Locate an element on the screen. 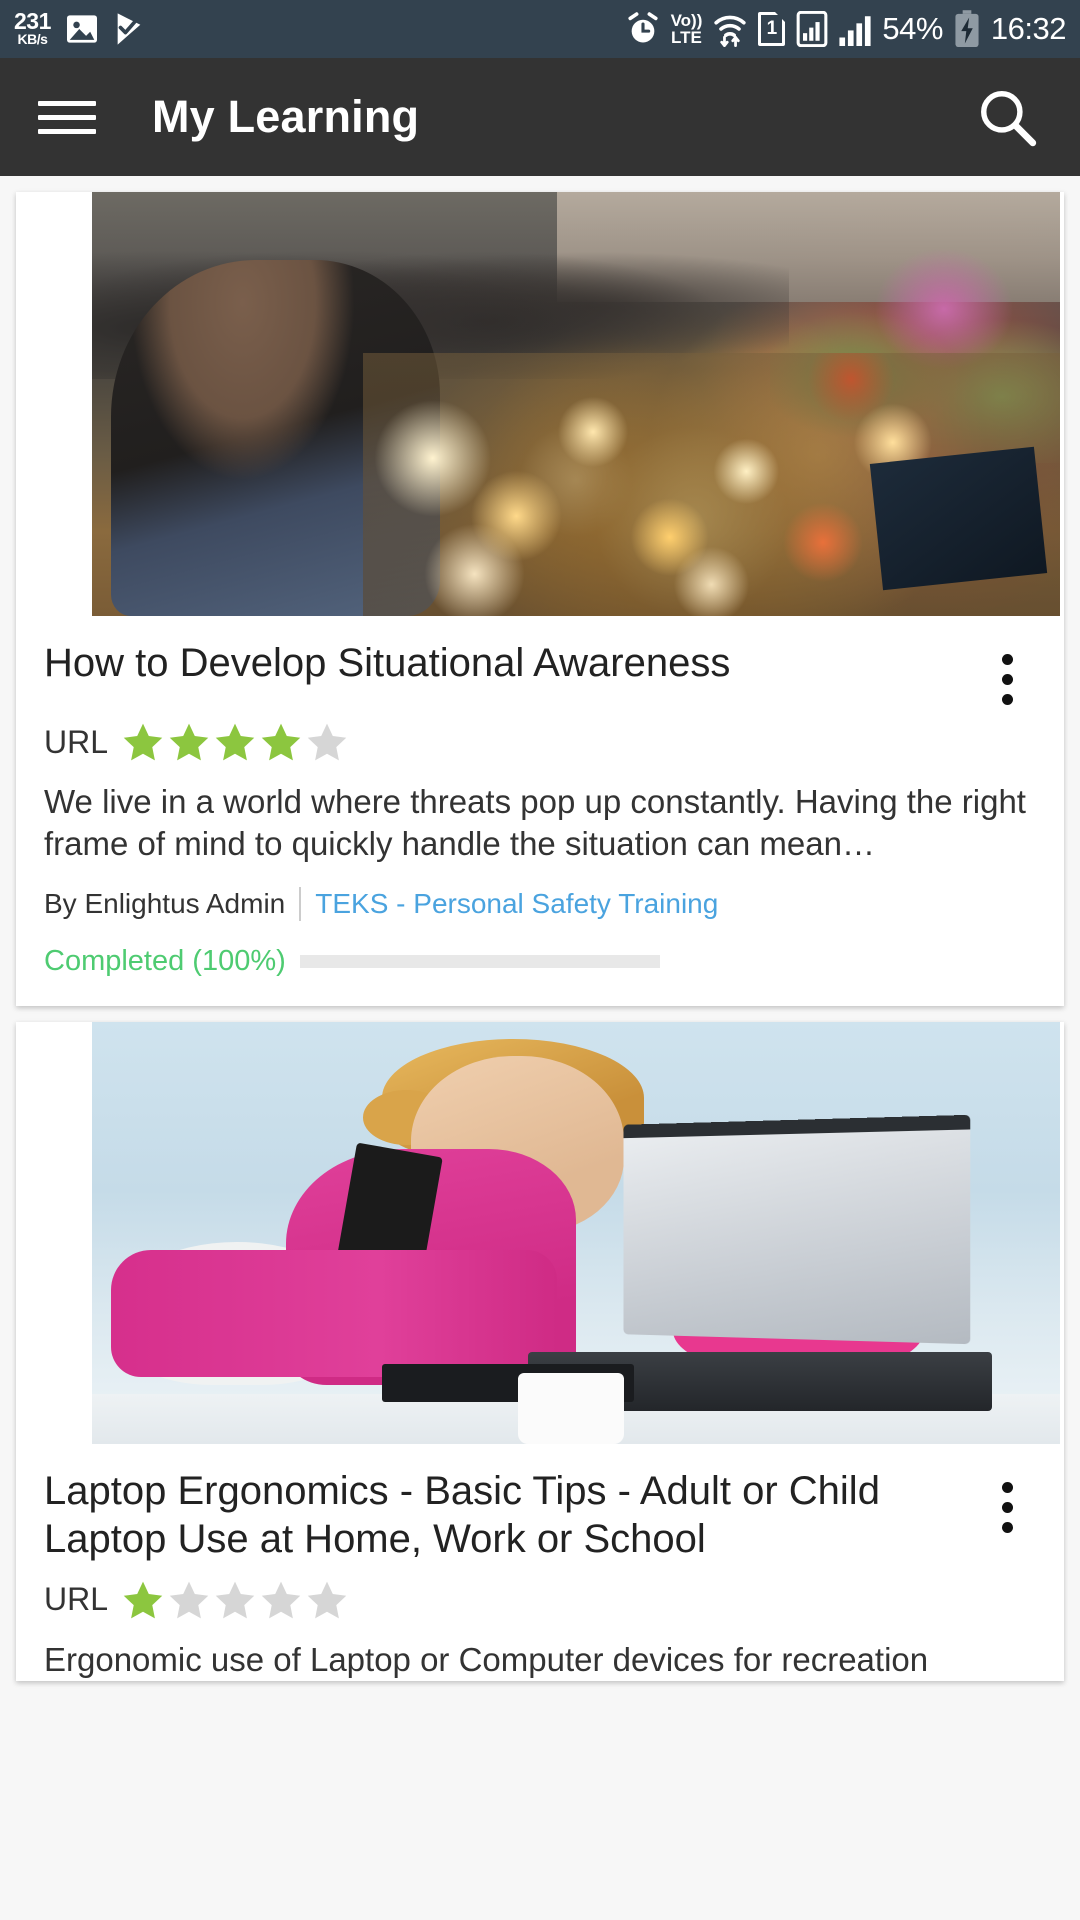  course-author: By Enlightus Admin is located at coordinates (165, 904).